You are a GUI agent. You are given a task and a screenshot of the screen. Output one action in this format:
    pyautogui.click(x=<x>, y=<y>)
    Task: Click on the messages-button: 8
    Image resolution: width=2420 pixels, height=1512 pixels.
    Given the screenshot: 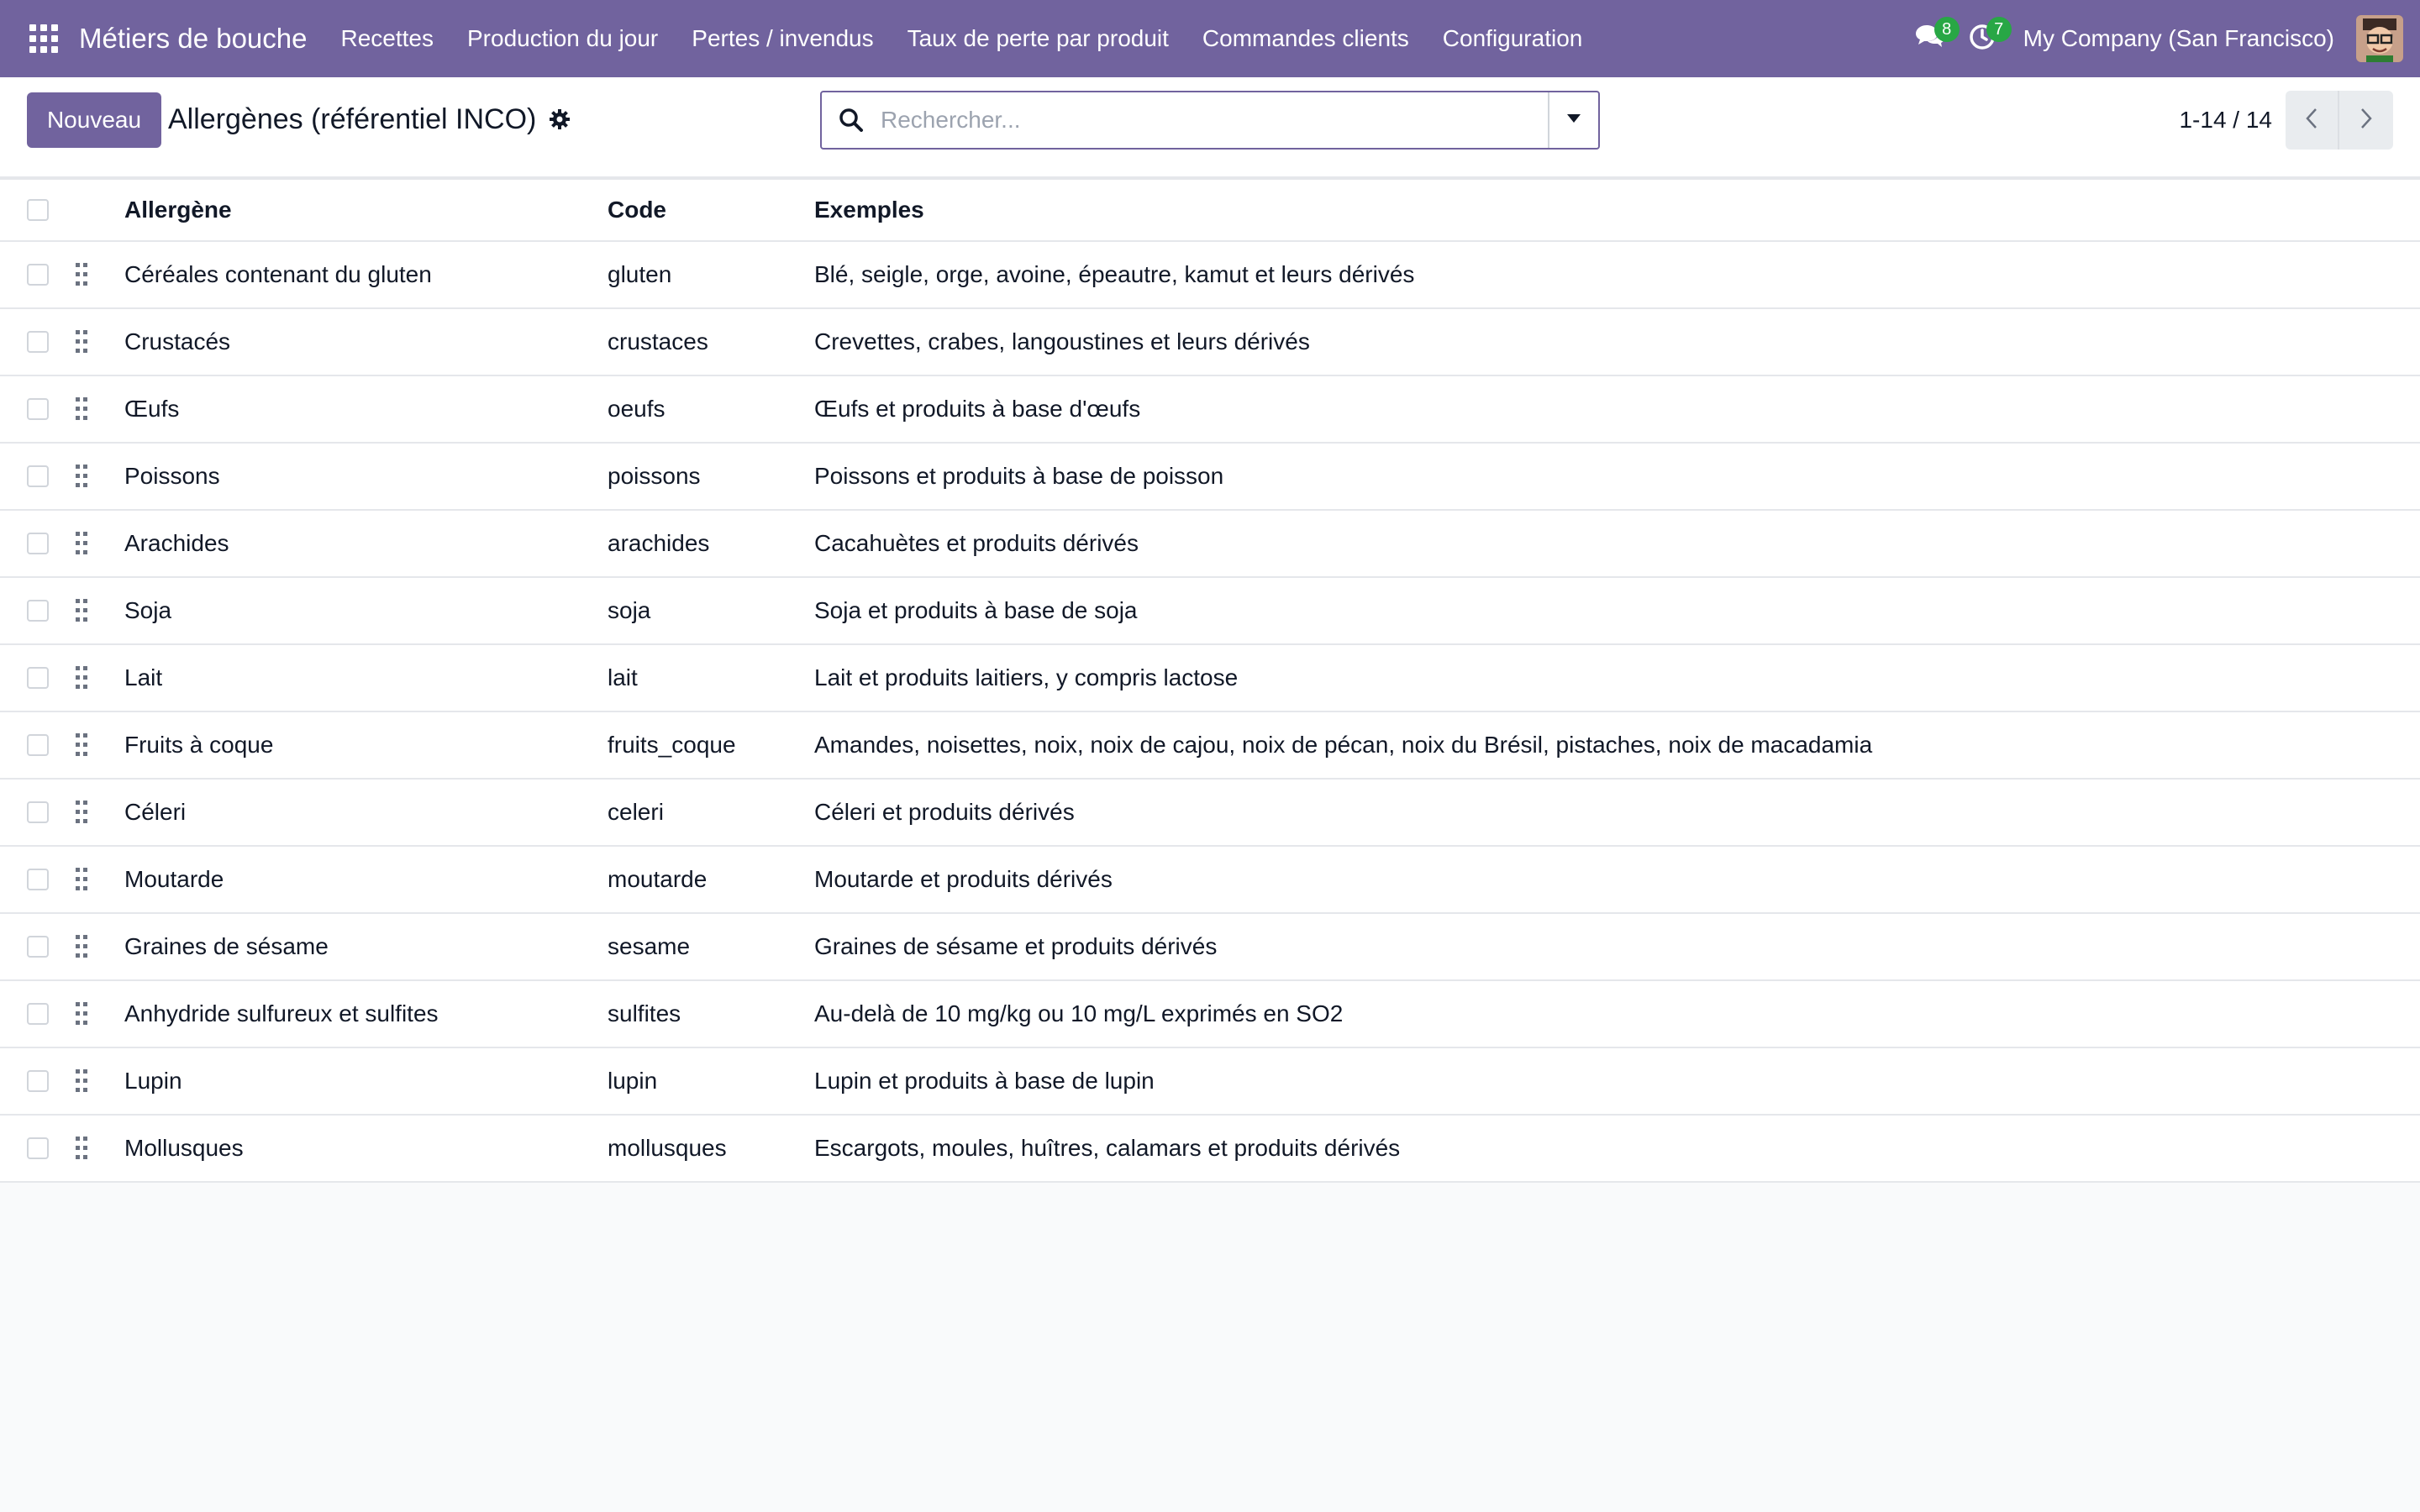 What is the action you would take?
    pyautogui.click(x=1932, y=38)
    